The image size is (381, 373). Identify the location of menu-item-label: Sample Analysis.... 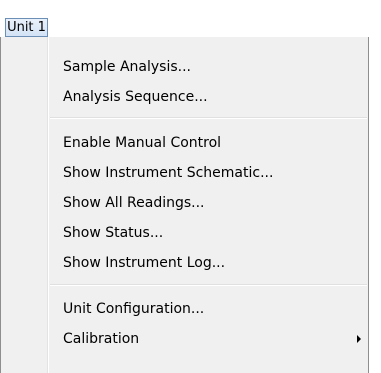
(127, 67).